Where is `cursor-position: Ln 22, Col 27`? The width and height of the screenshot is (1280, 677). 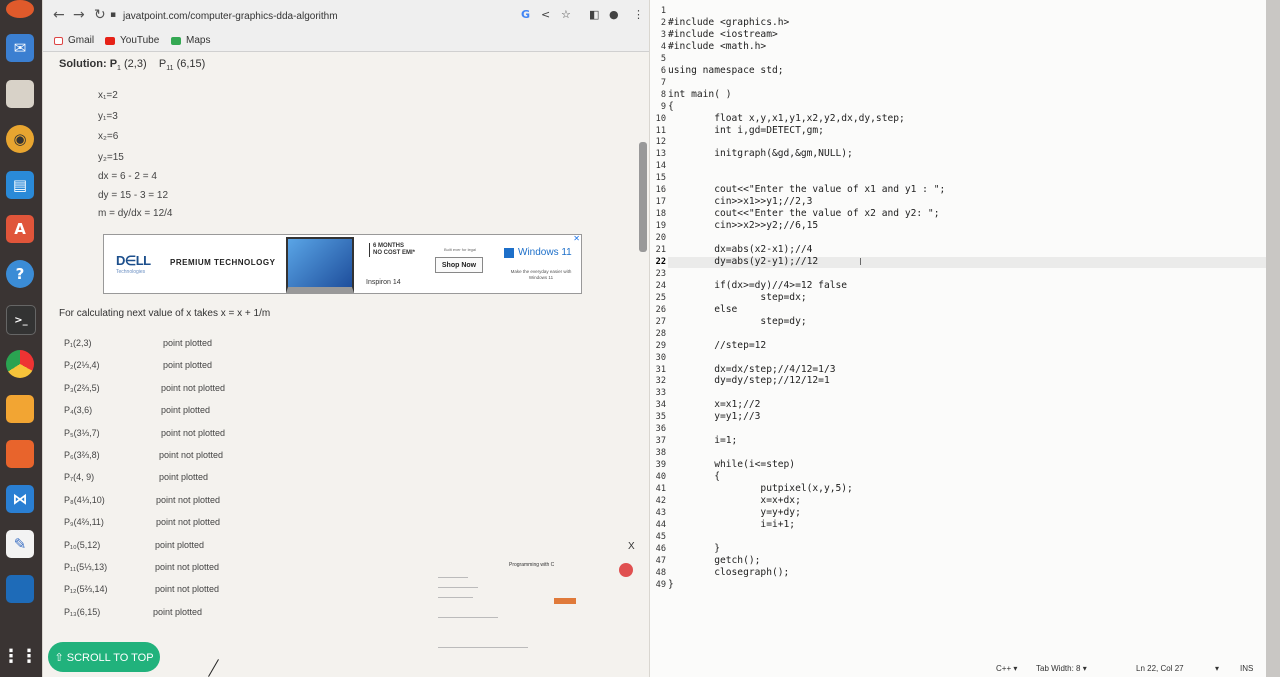
cursor-position: Ln 22, Col 27 is located at coordinates (1160, 668).